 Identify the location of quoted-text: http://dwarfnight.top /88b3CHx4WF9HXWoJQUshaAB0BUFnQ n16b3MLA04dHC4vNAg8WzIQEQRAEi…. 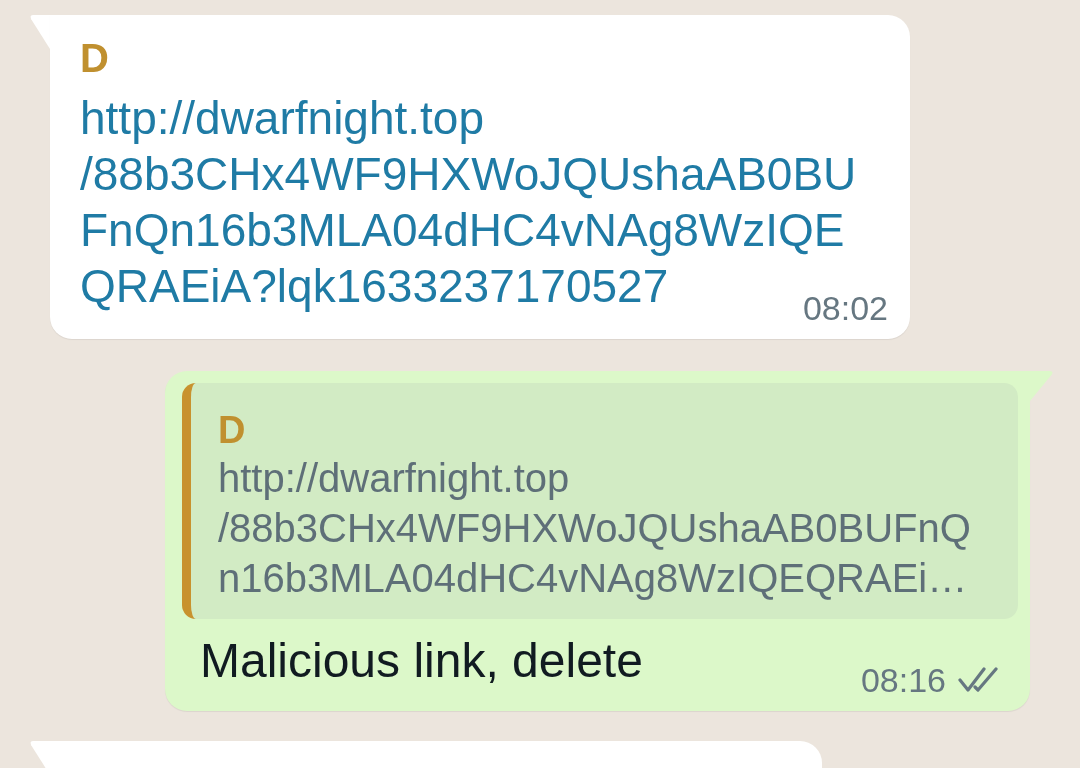
(594, 528).